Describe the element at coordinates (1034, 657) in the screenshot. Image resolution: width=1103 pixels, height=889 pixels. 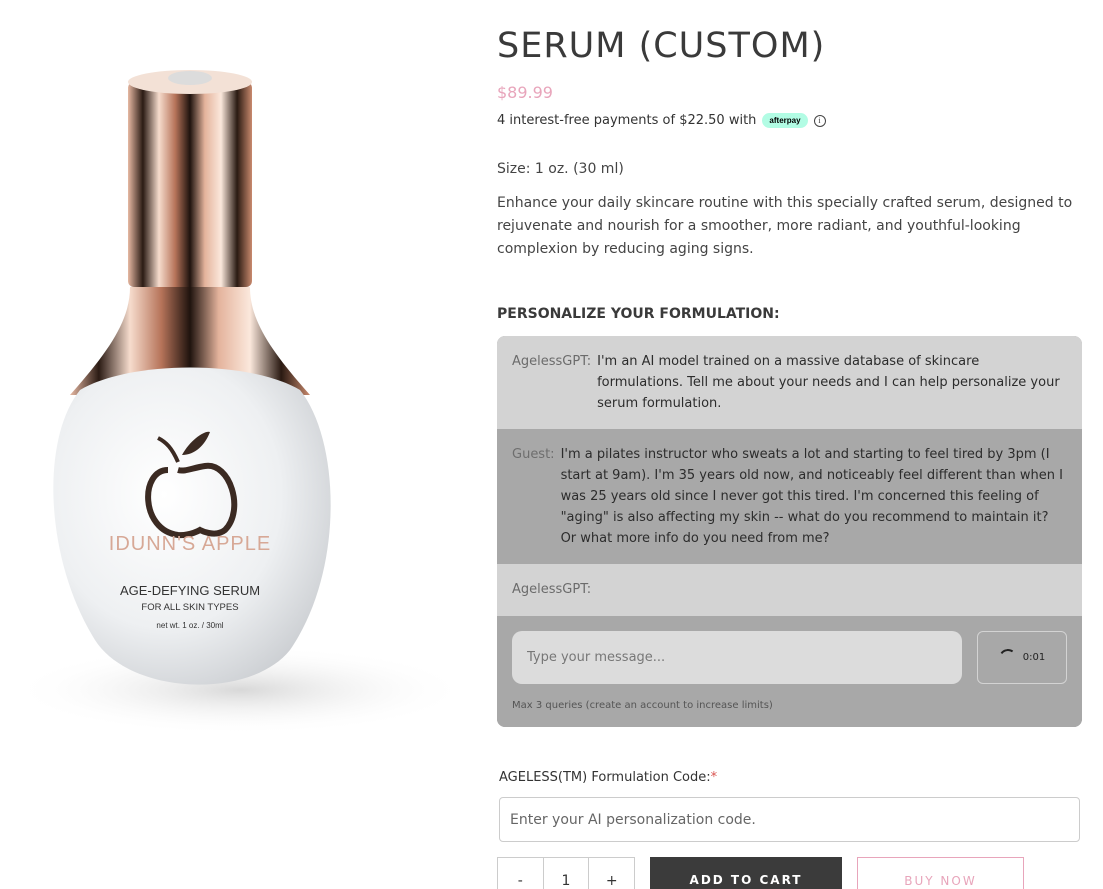
I see `response-timer: 0:01` at that location.